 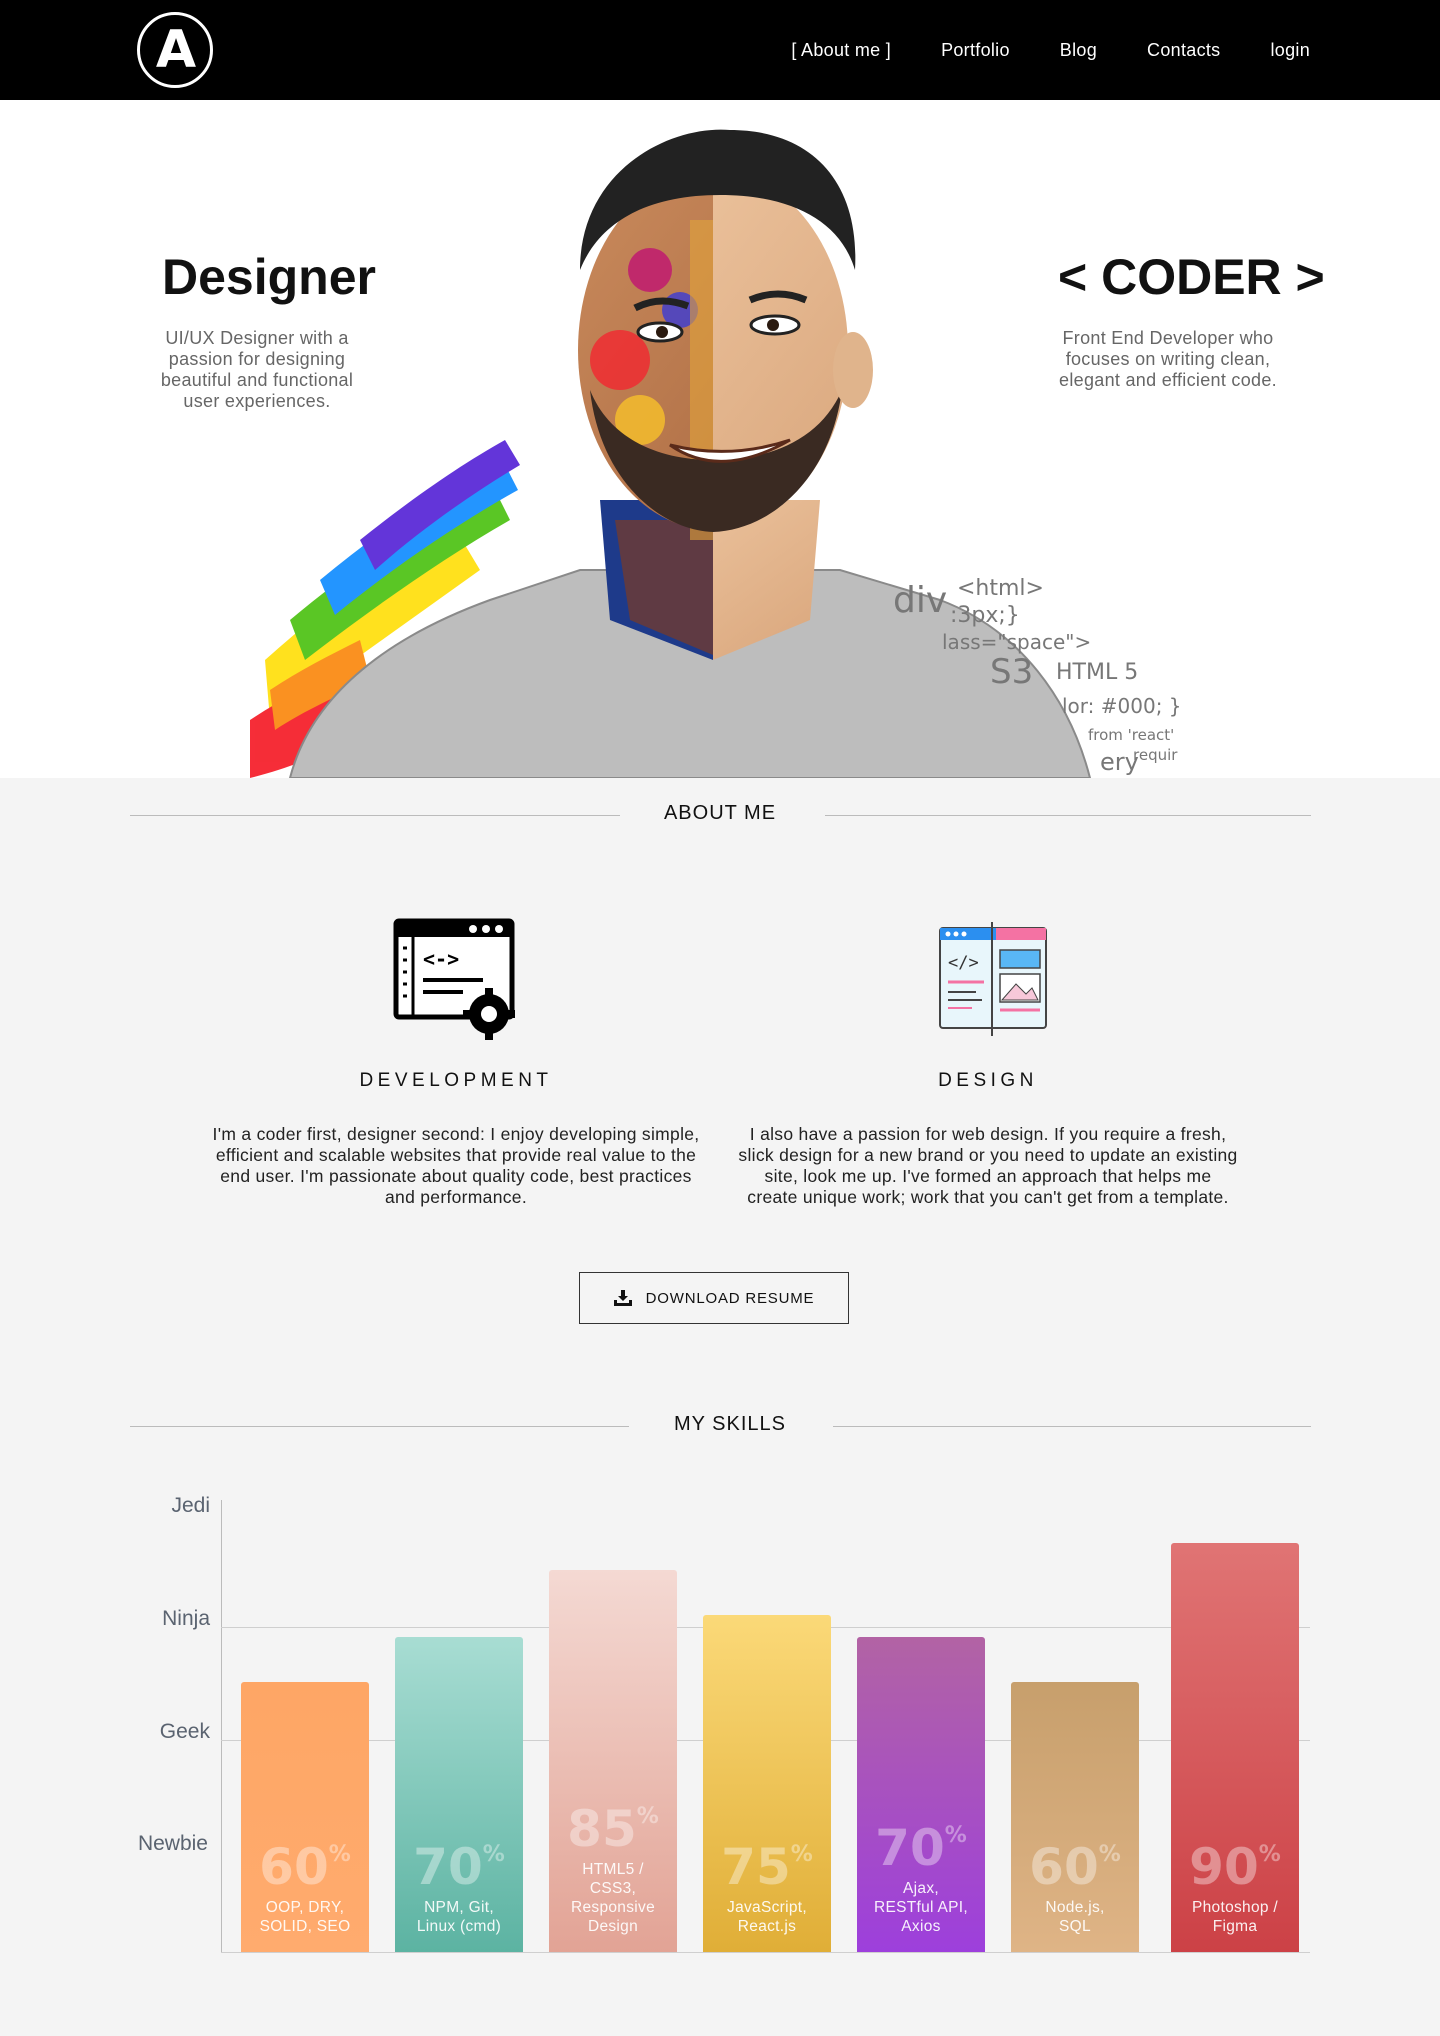 What do you see at coordinates (613, 1869) in the screenshot?
I see `skill-bar-label-line: HTML5 /` at bounding box center [613, 1869].